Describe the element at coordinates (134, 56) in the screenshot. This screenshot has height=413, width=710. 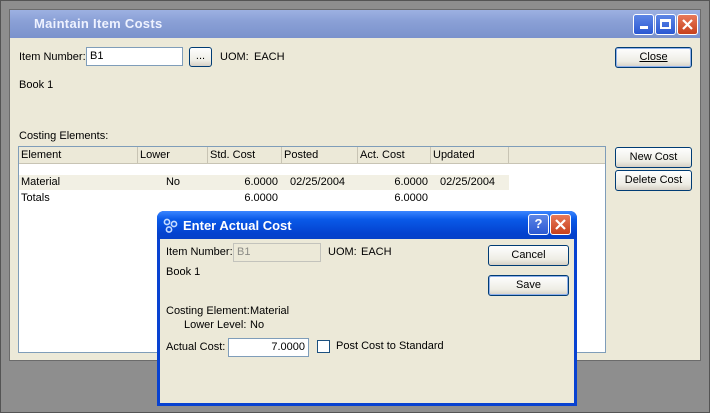
I see `item-number-input: B1` at that location.